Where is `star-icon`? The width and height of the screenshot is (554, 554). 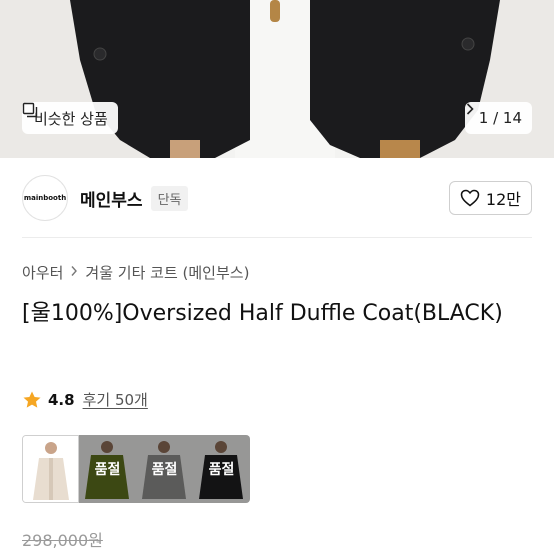 star-icon is located at coordinates (32, 399).